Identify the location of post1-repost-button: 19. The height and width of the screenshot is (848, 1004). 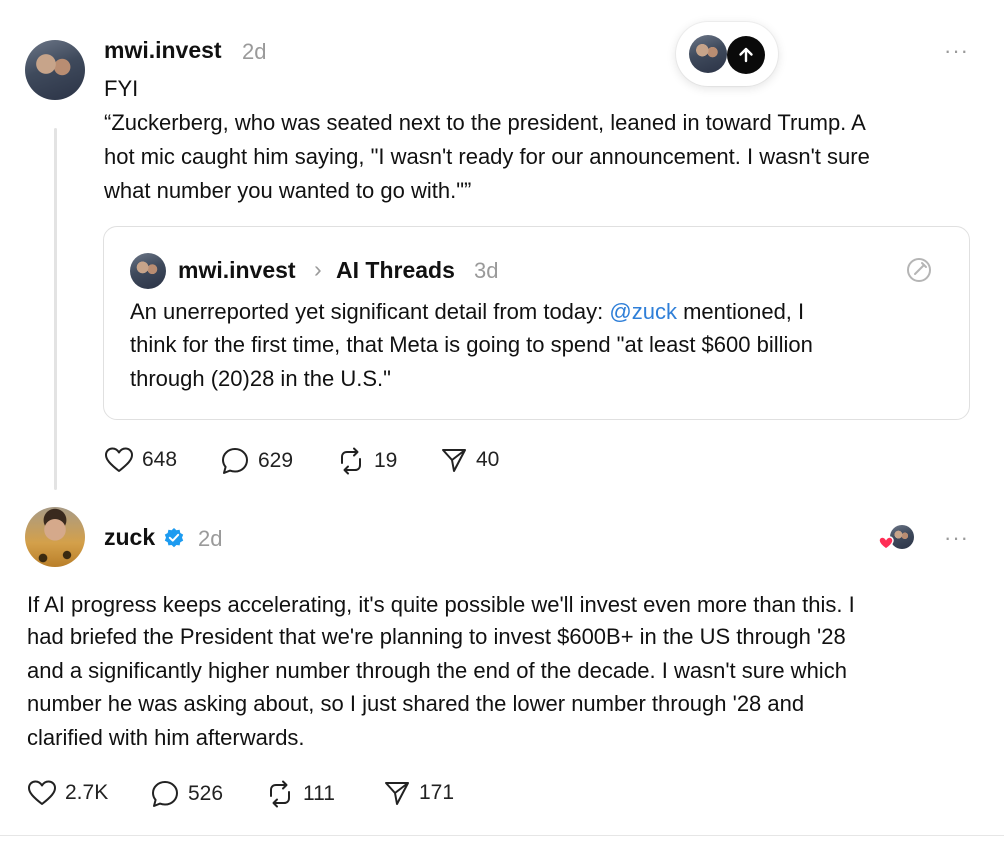
(366, 461).